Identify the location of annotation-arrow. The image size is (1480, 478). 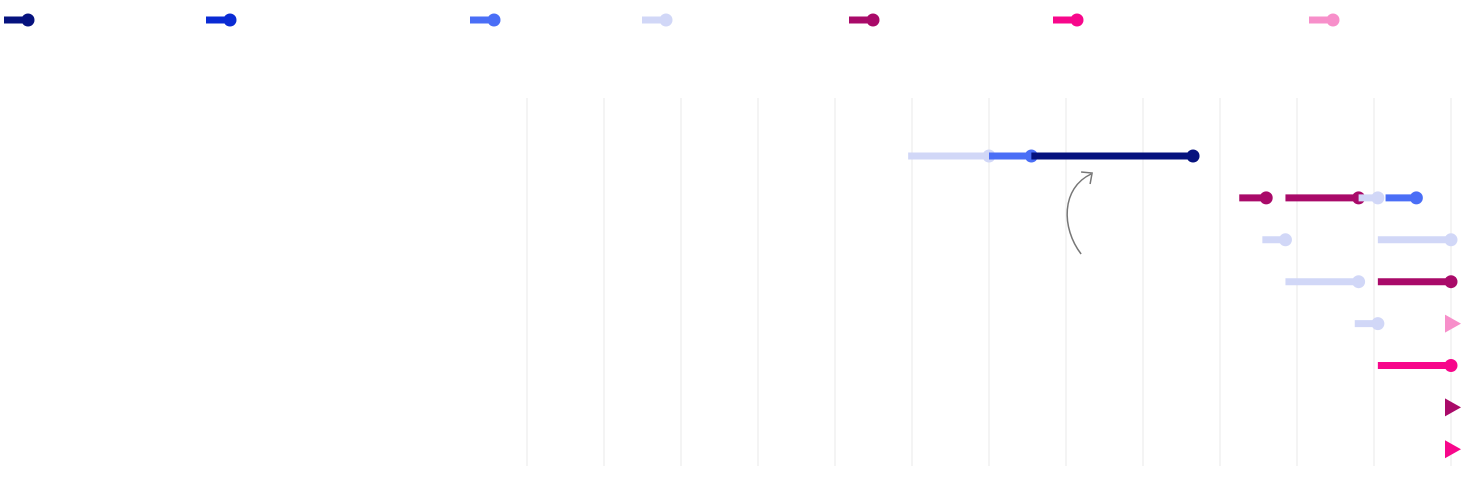
(1079, 214).